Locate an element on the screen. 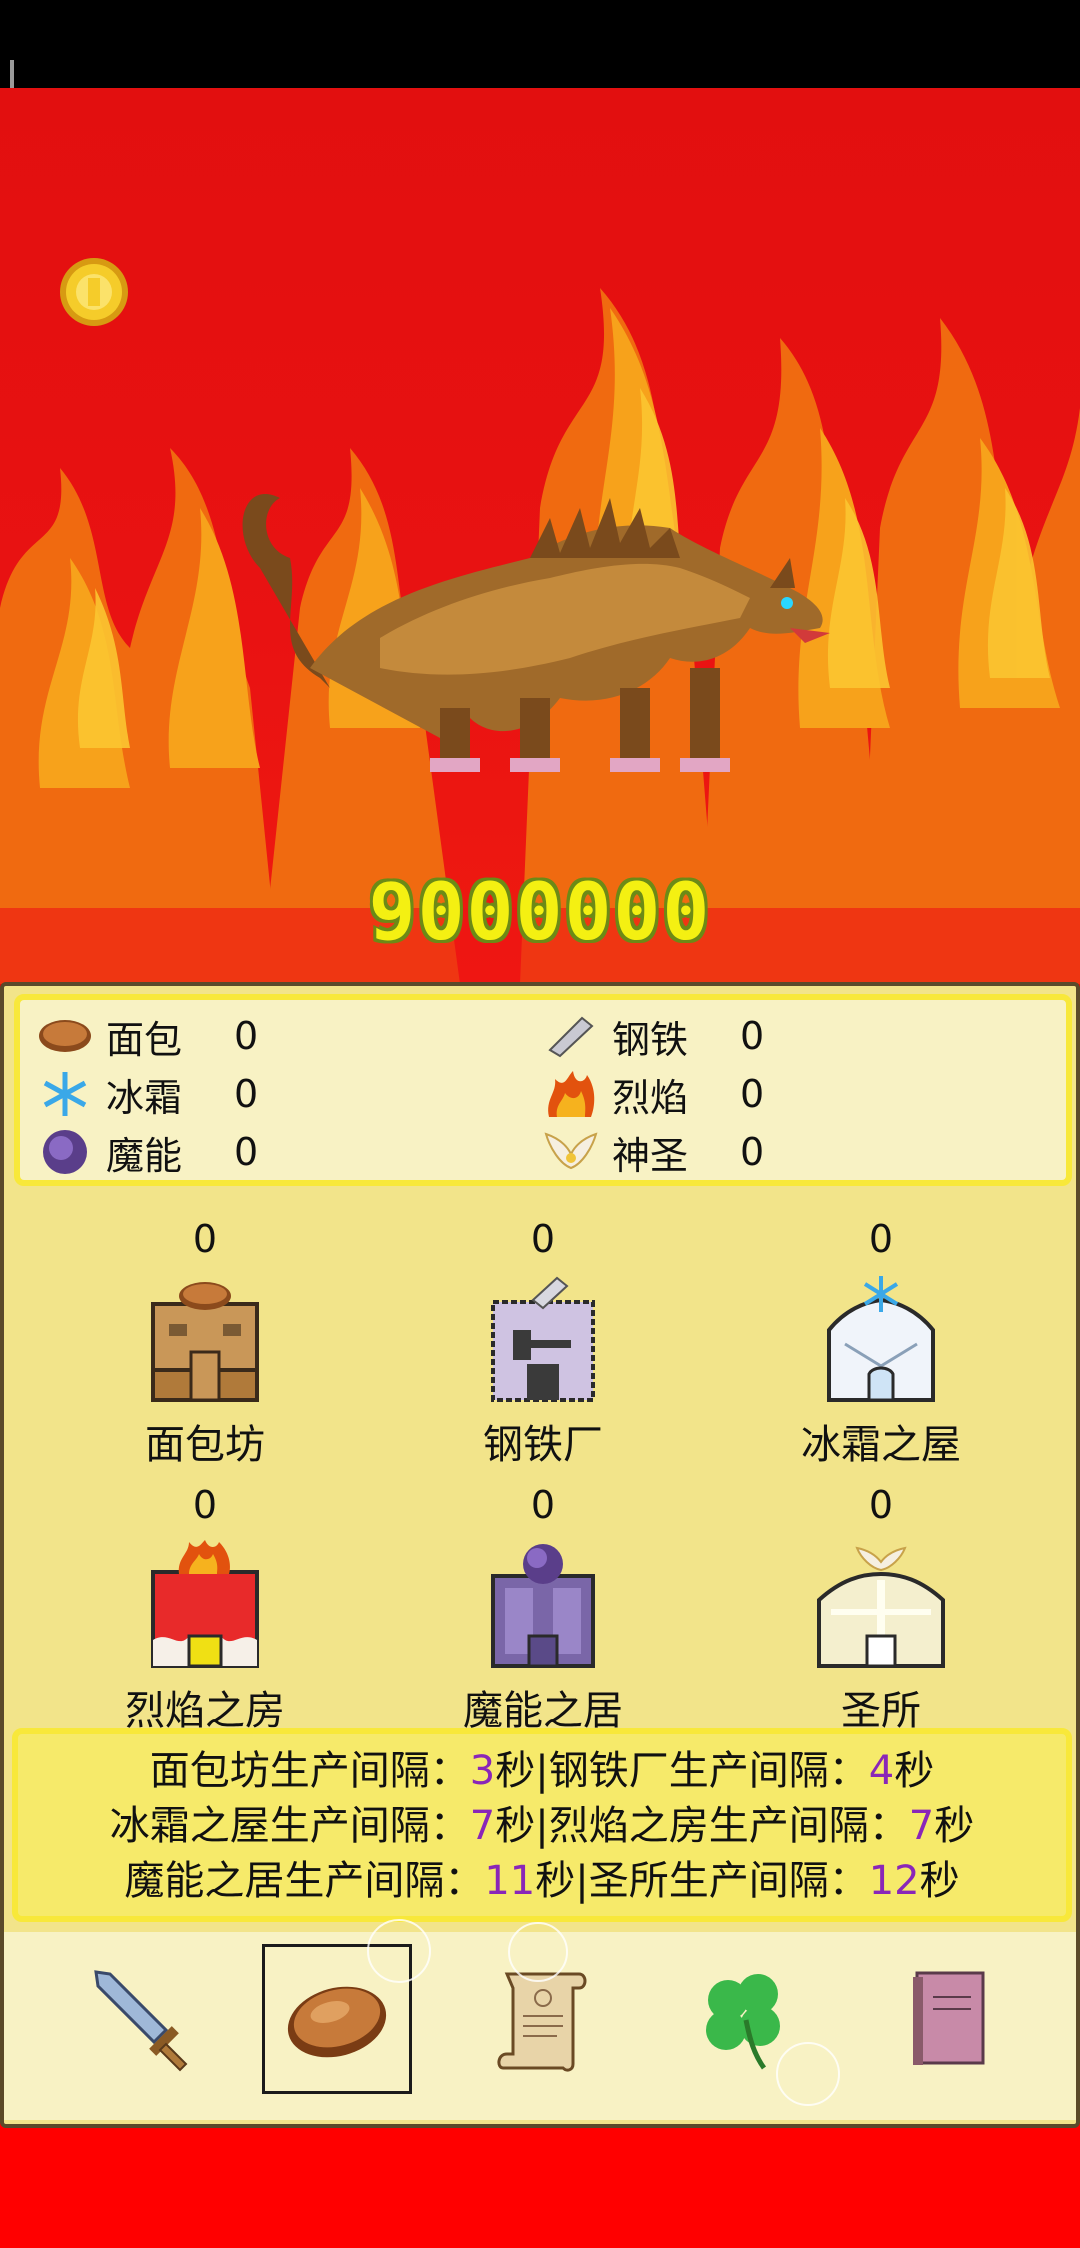  building-sanctuary: 0 圣所 is located at coordinates (881, 1608).